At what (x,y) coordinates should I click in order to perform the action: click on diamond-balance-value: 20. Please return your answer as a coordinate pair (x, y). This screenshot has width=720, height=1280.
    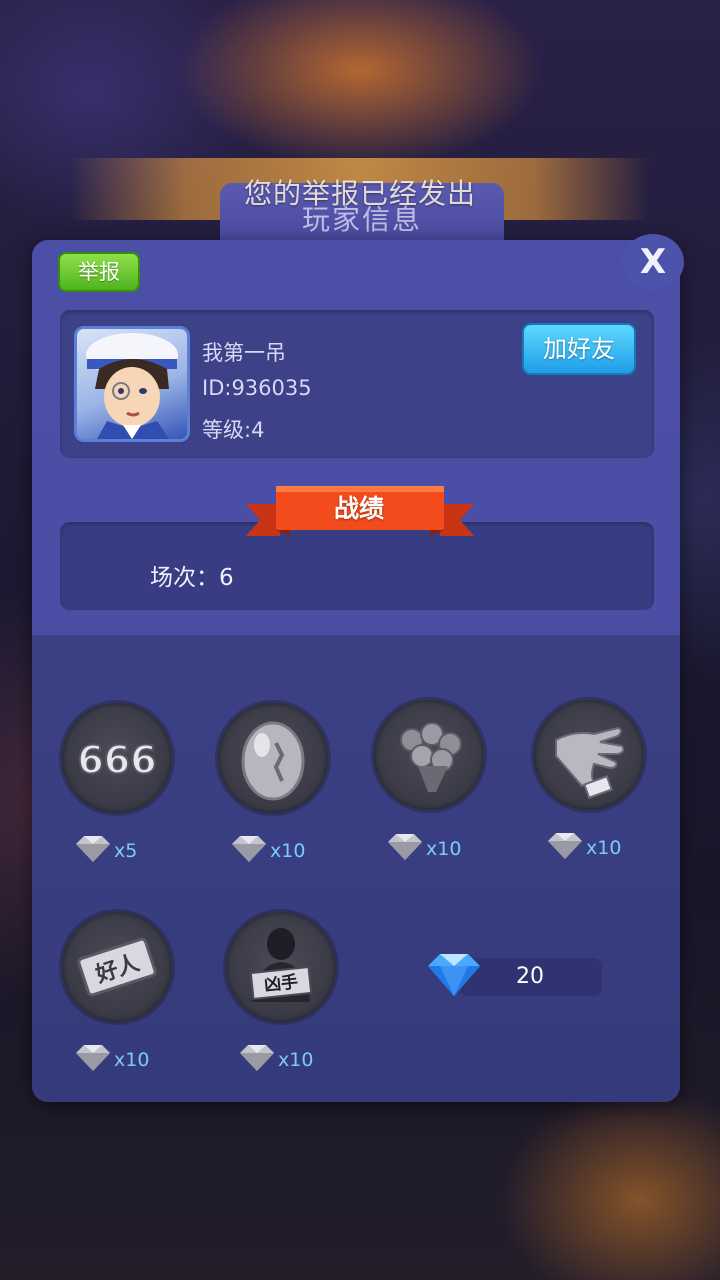
    Looking at the image, I should click on (530, 976).